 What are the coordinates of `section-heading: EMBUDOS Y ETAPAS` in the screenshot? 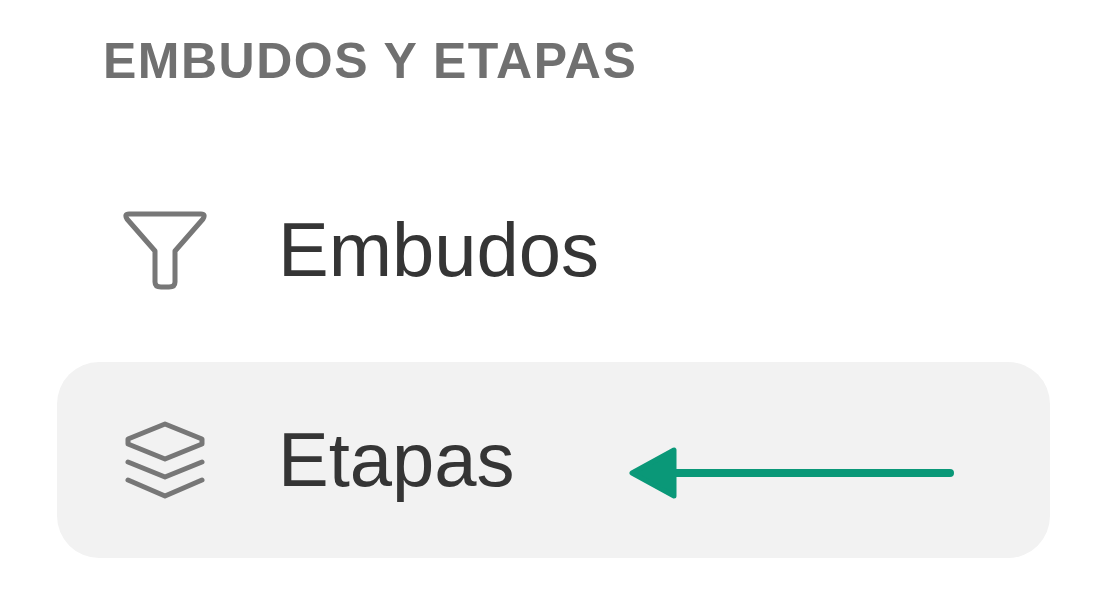 It's located at (370, 61).